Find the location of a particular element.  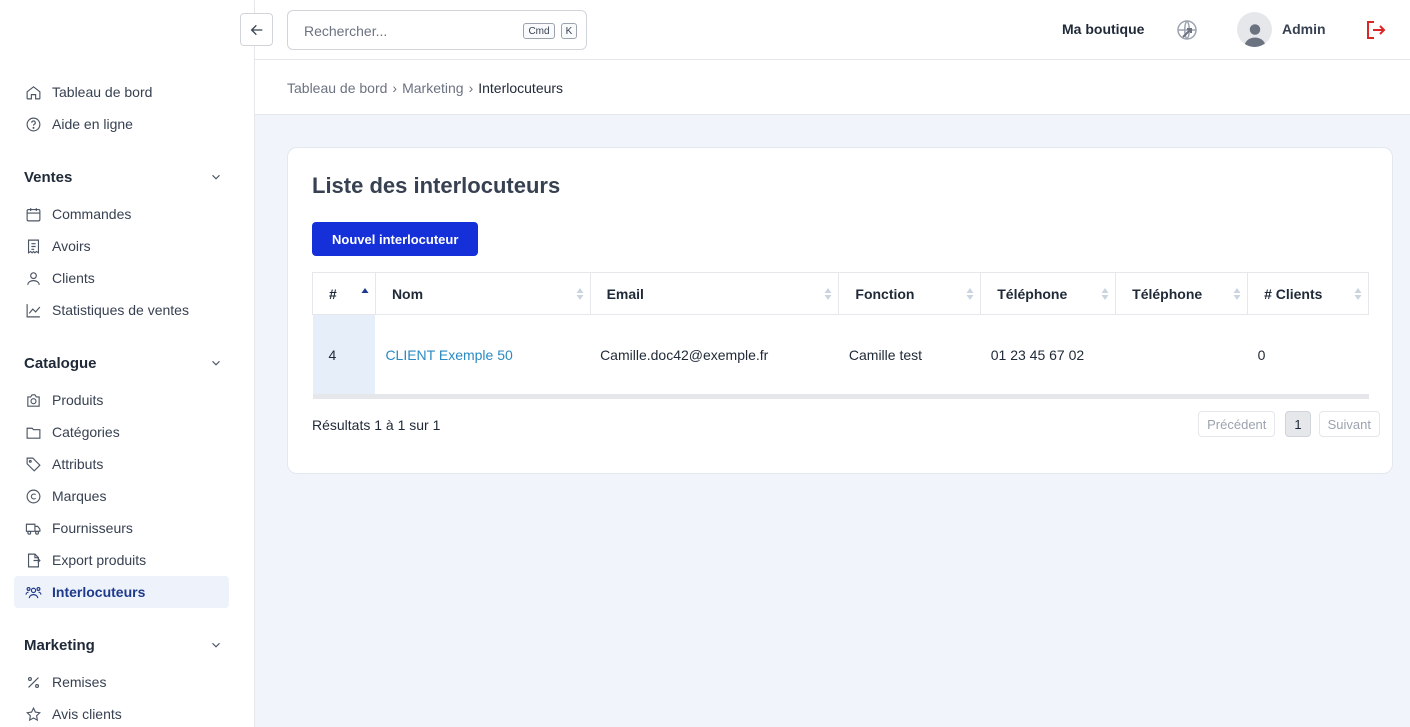

cell-email: Camille.doc42@exemple.fr is located at coordinates (714, 356).